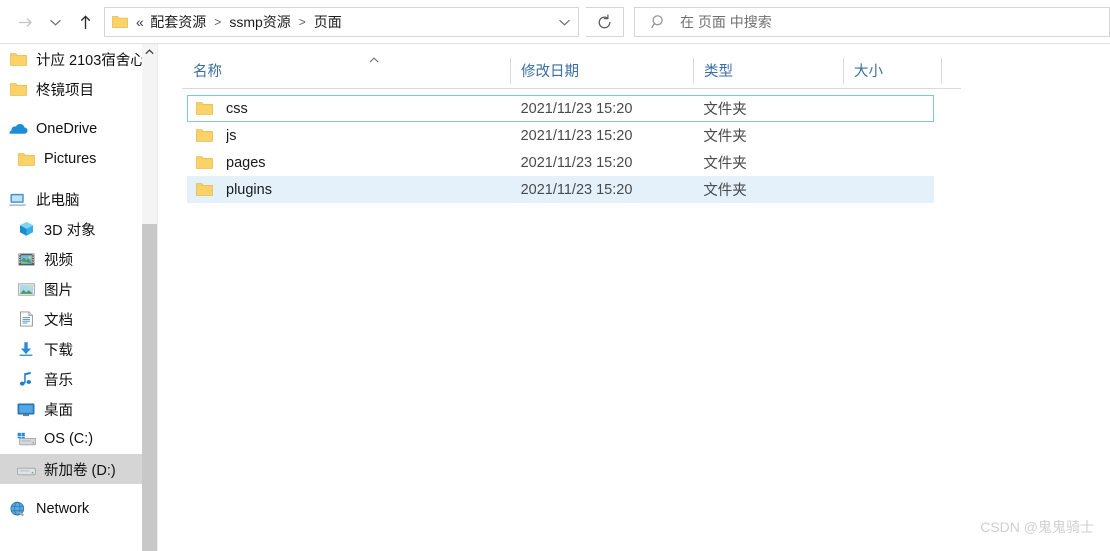 The image size is (1110, 551). What do you see at coordinates (18, 129) in the screenshot?
I see `onedrive-cloud-icon` at bounding box center [18, 129].